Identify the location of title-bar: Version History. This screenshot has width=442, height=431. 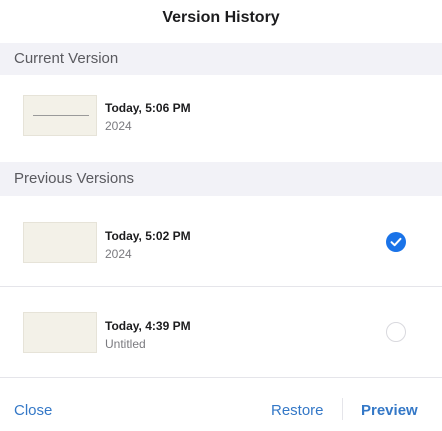
(221, 20).